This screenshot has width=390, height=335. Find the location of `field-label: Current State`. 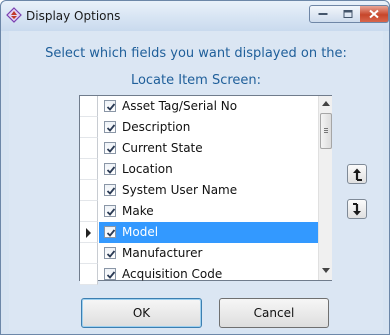

field-label: Current State is located at coordinates (162, 148).